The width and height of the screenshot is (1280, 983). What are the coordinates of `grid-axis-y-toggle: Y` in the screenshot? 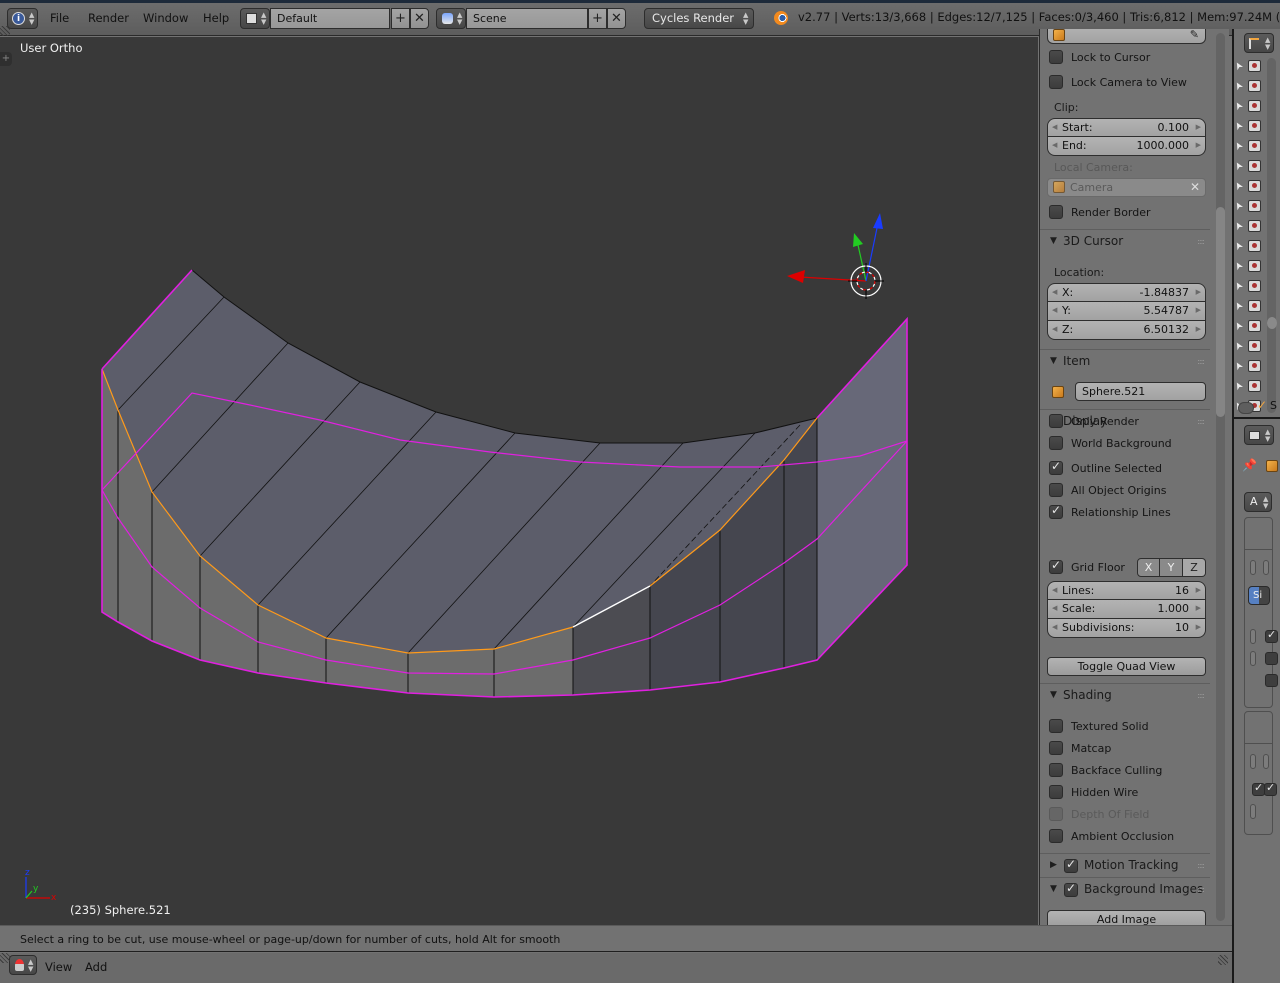 It's located at (1171, 567).